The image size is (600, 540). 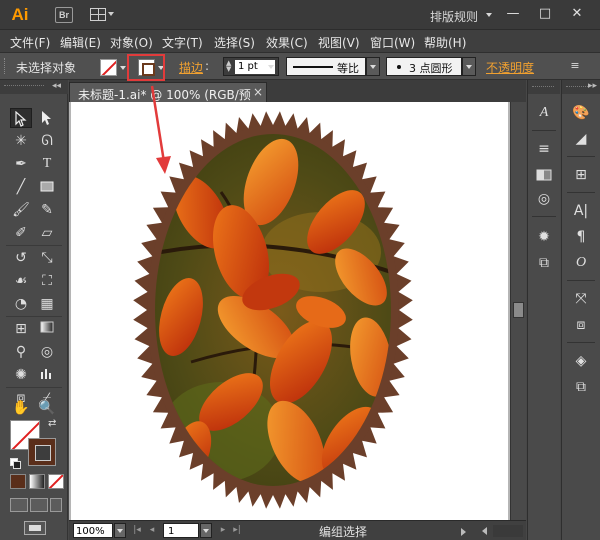 What do you see at coordinates (544, 175) in the screenshot?
I see `gradient-panel-icon` at bounding box center [544, 175].